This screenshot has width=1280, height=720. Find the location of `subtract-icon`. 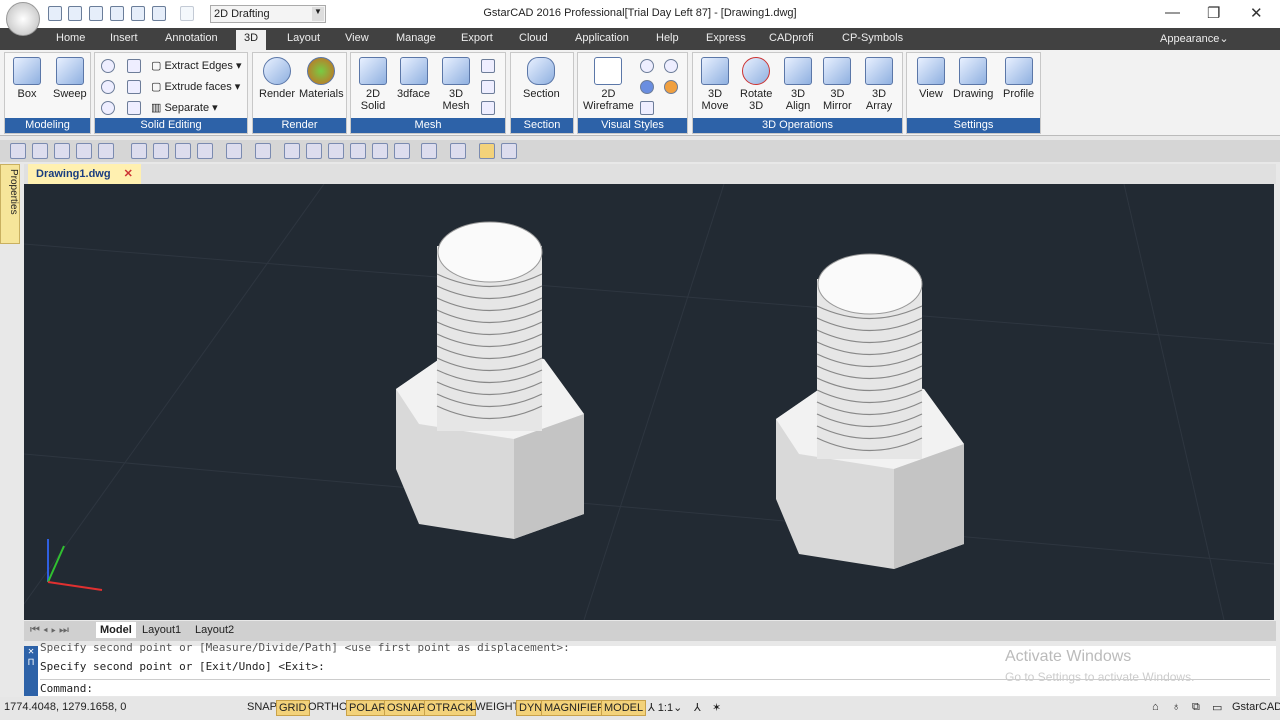

subtract-icon is located at coordinates (108, 87).